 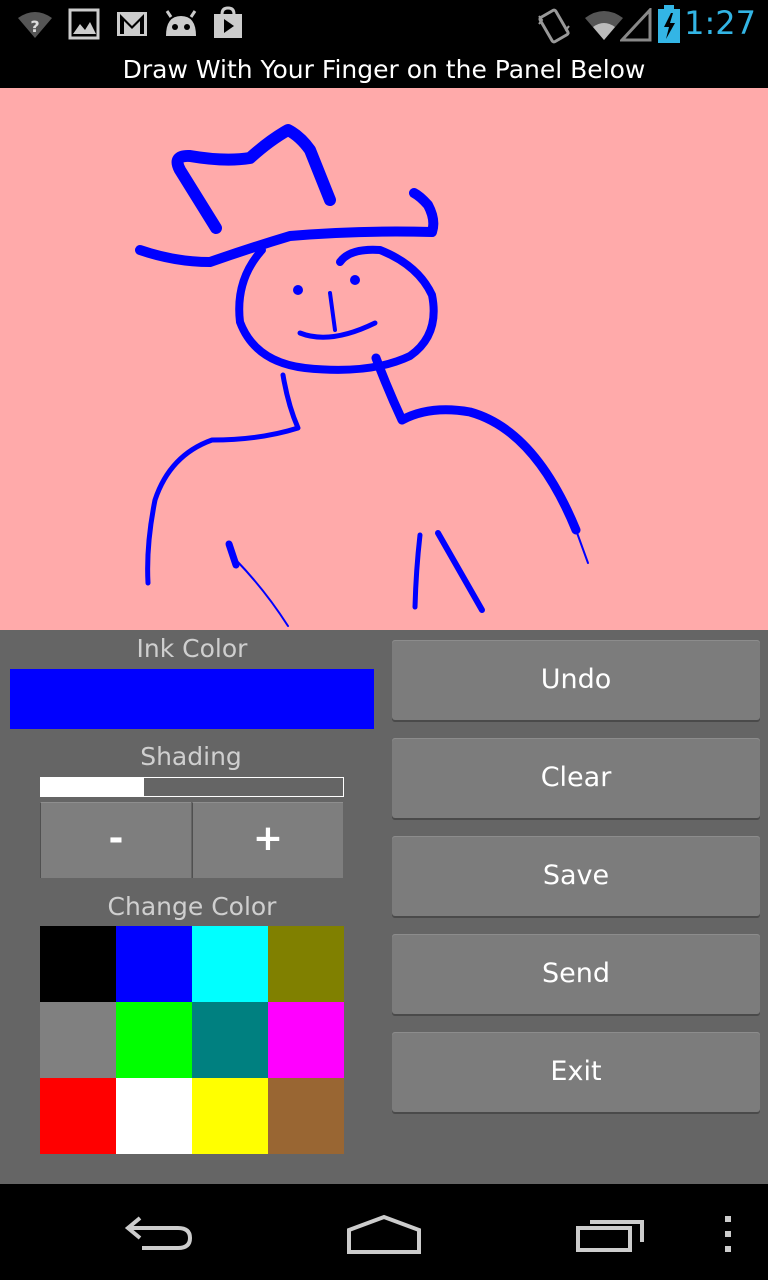 I want to click on vibrate-icon, so click(x=554, y=26).